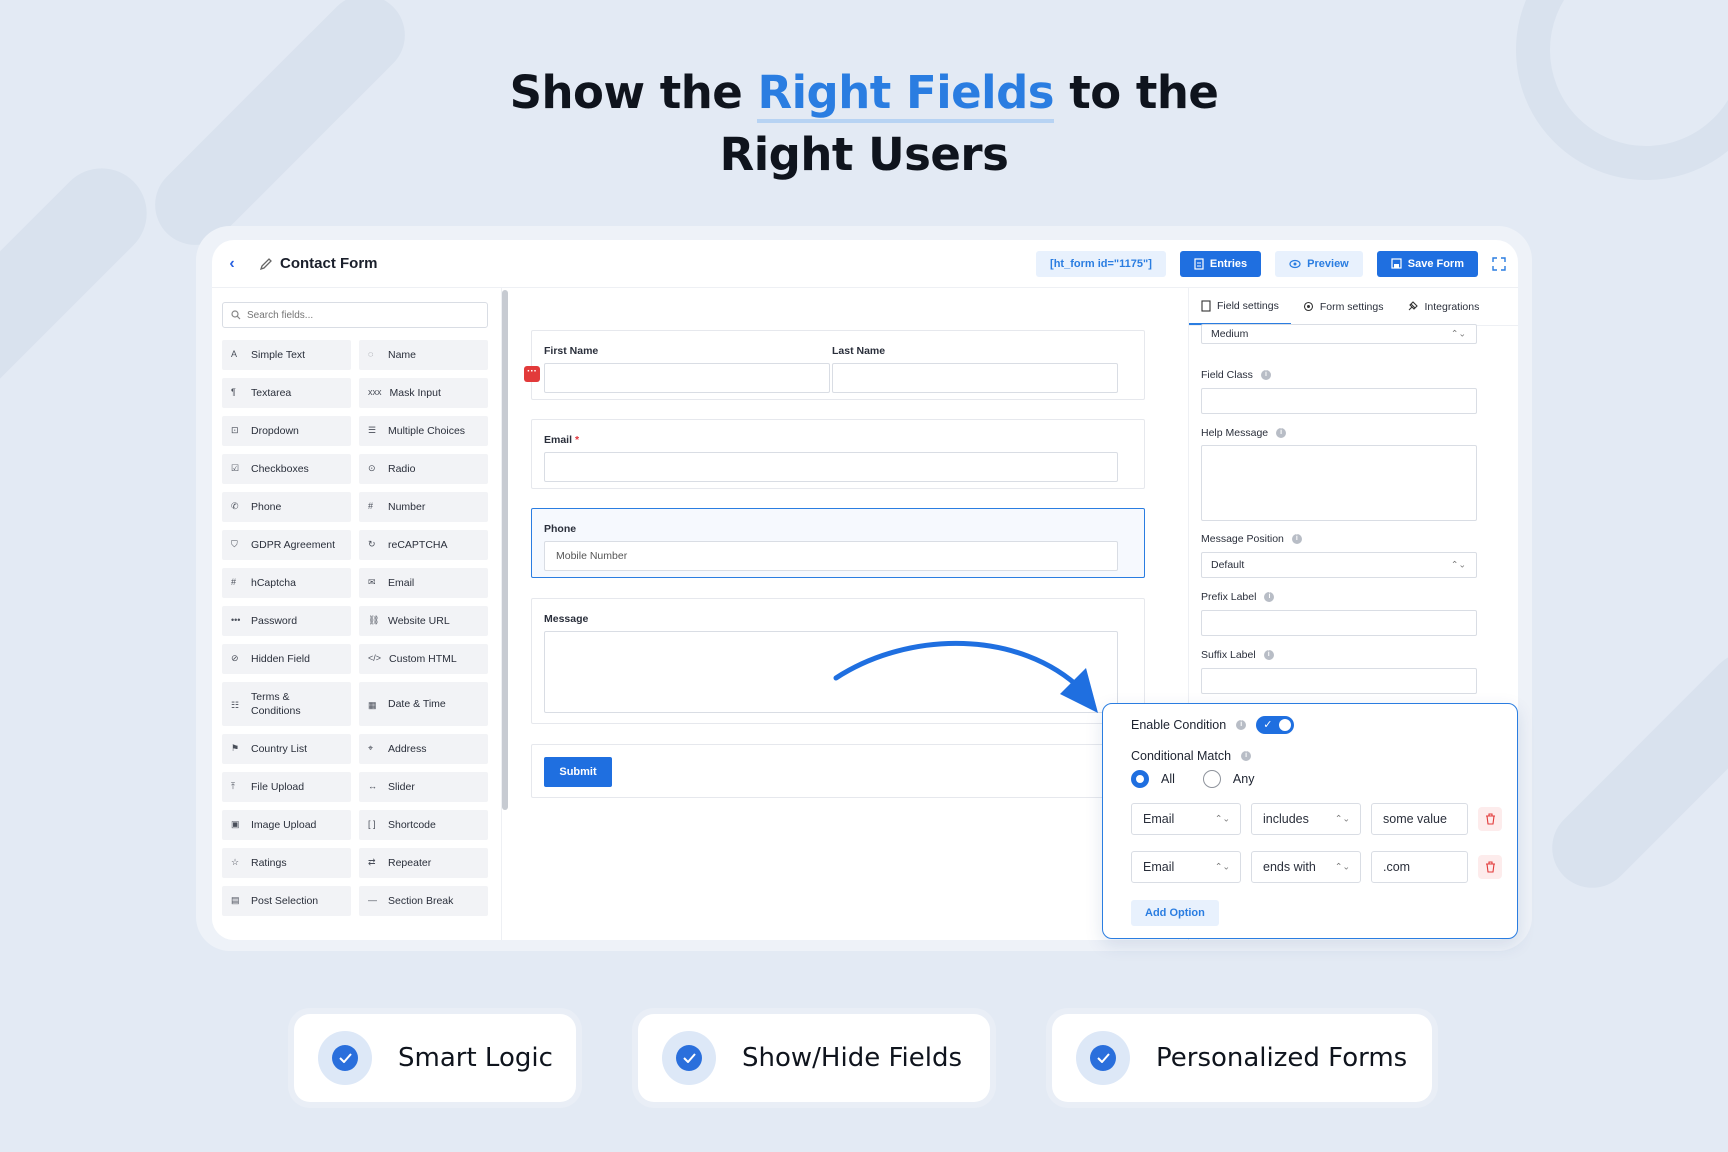 This screenshot has height=1152, width=1728. I want to click on preview-button: Preview, so click(1319, 263).